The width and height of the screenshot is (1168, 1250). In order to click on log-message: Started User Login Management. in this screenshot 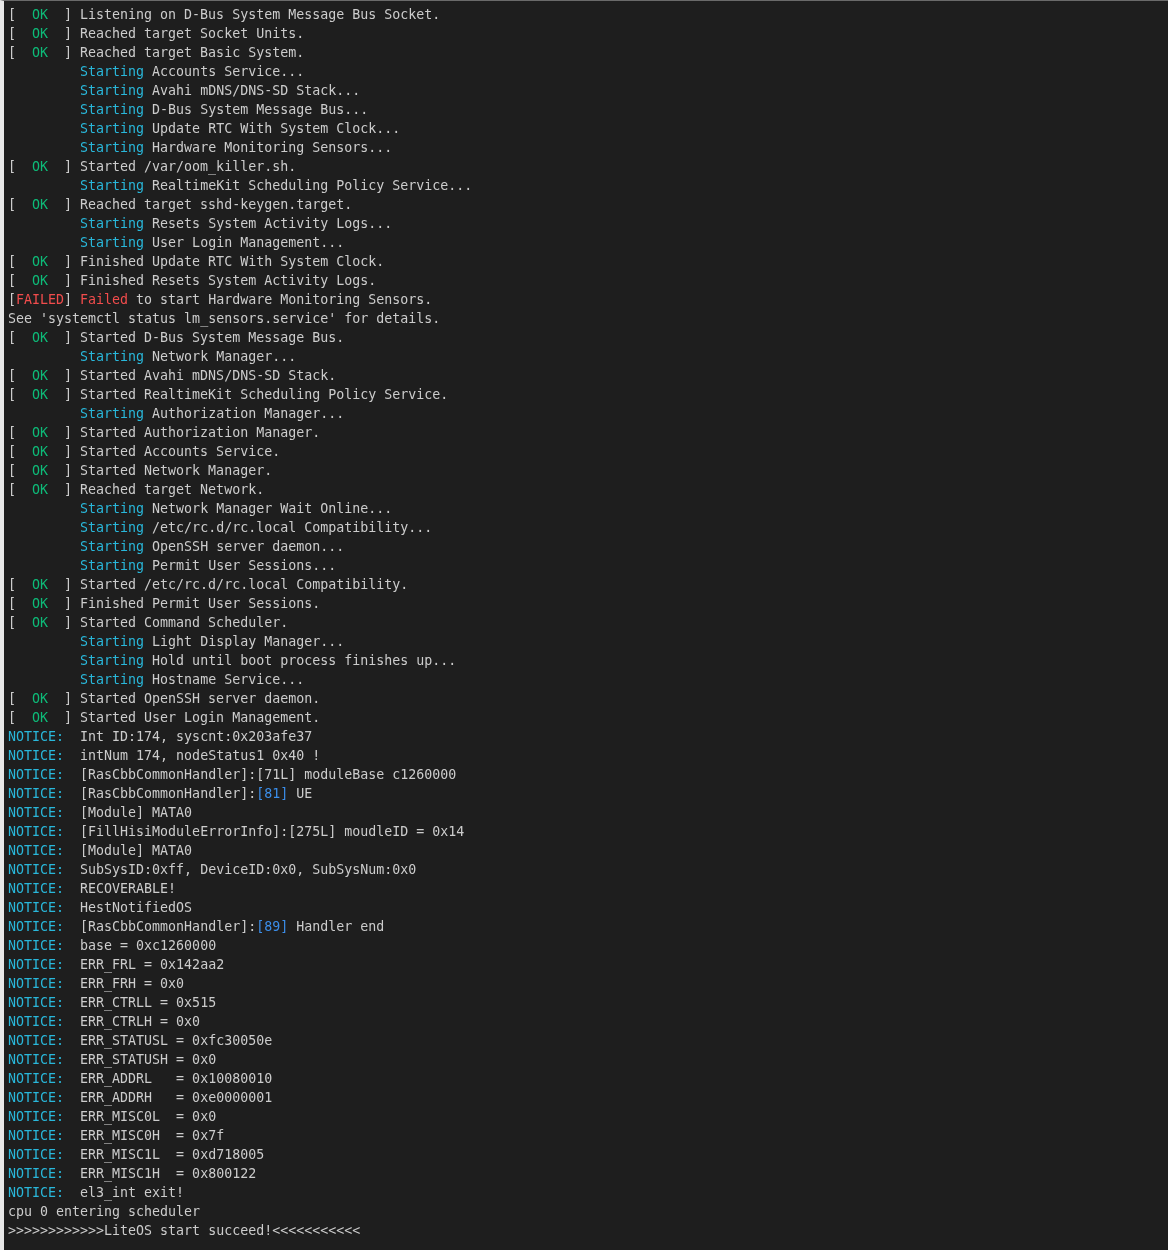, I will do `click(200, 718)`.